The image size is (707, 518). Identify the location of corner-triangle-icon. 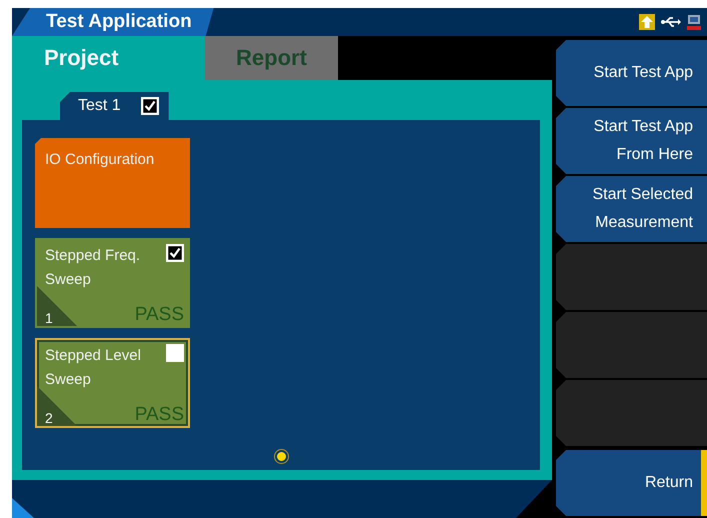
(23, 508).